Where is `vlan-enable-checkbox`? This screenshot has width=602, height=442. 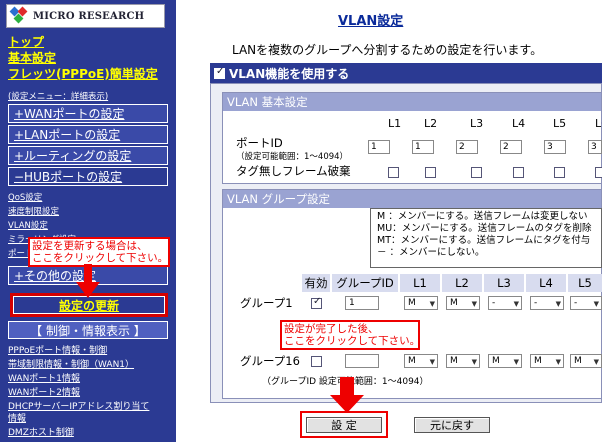
vlan-enable-checkbox is located at coordinates (219, 72).